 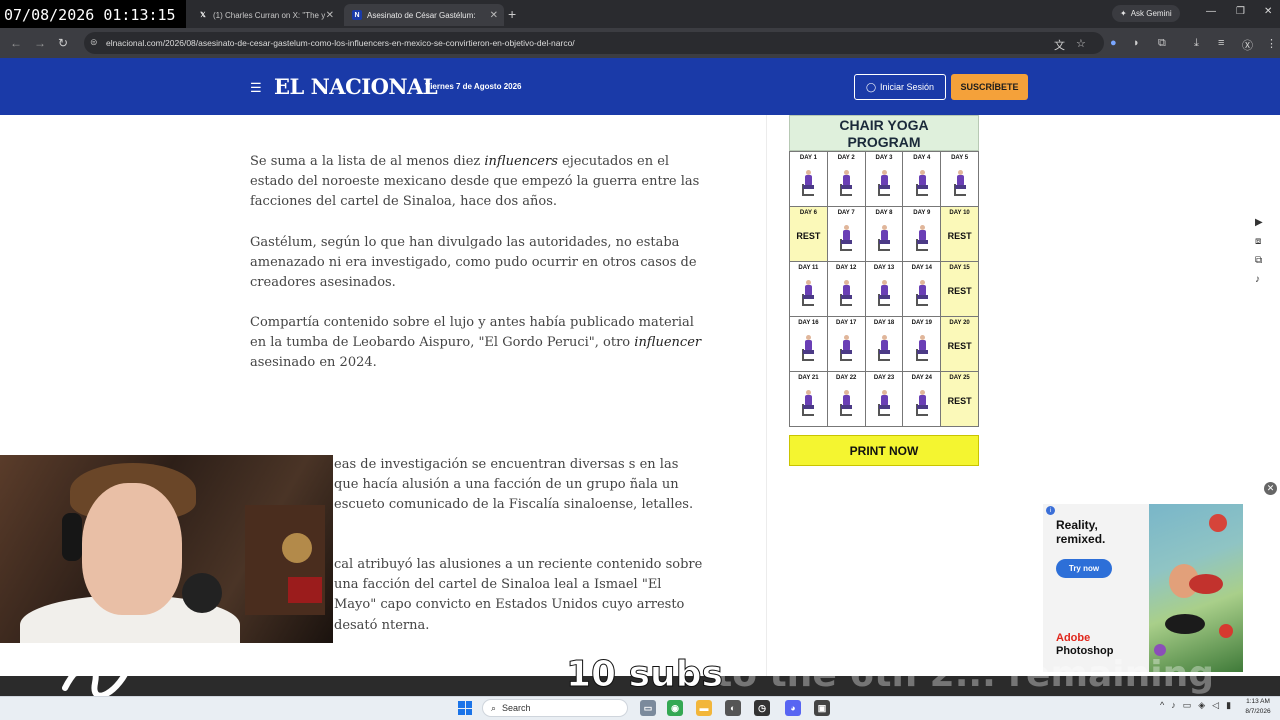 What do you see at coordinates (256, 88) in the screenshot?
I see `hamburger-menu-icon: ☰` at bounding box center [256, 88].